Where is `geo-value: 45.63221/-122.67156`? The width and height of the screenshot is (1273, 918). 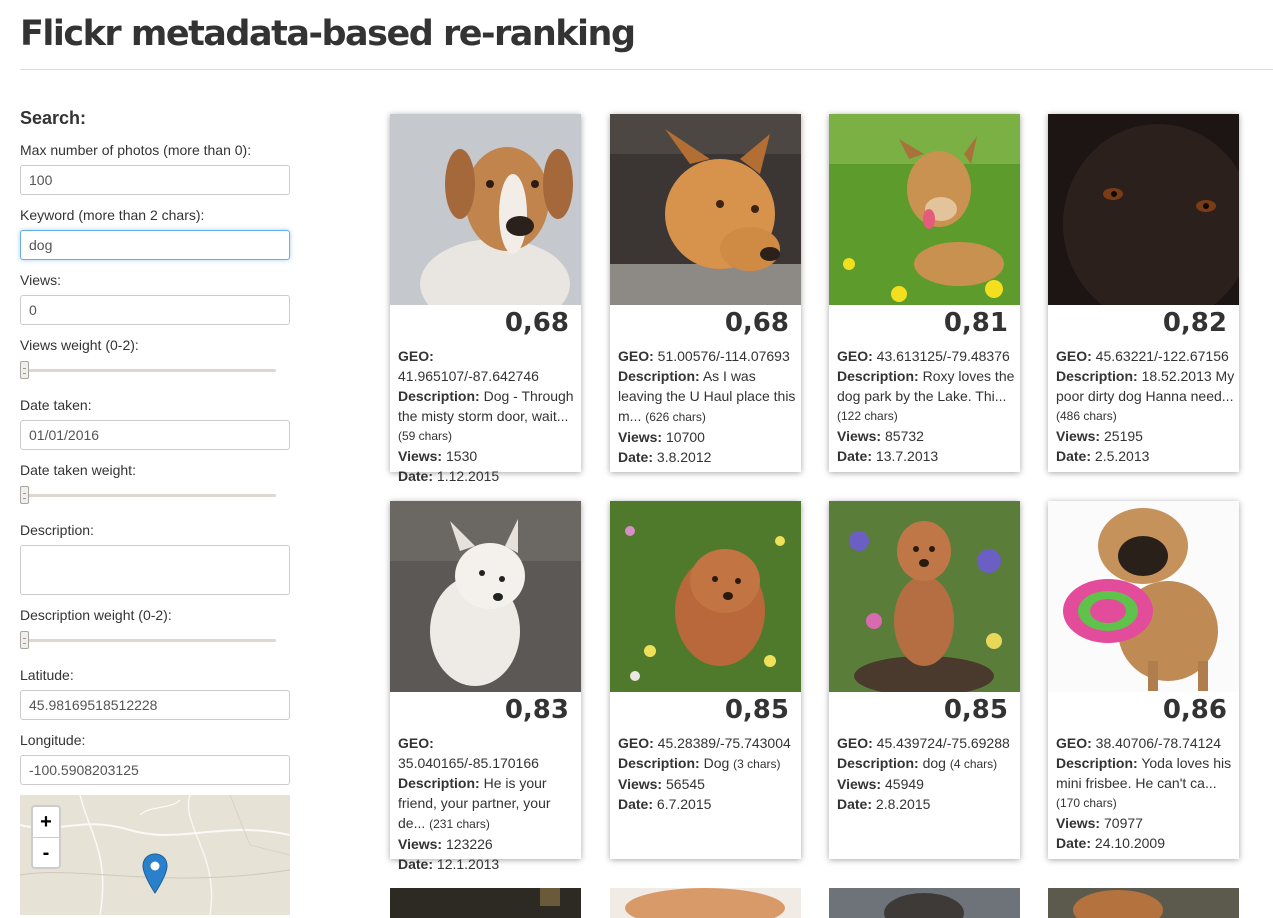 geo-value: 45.63221/-122.67156 is located at coordinates (1162, 356).